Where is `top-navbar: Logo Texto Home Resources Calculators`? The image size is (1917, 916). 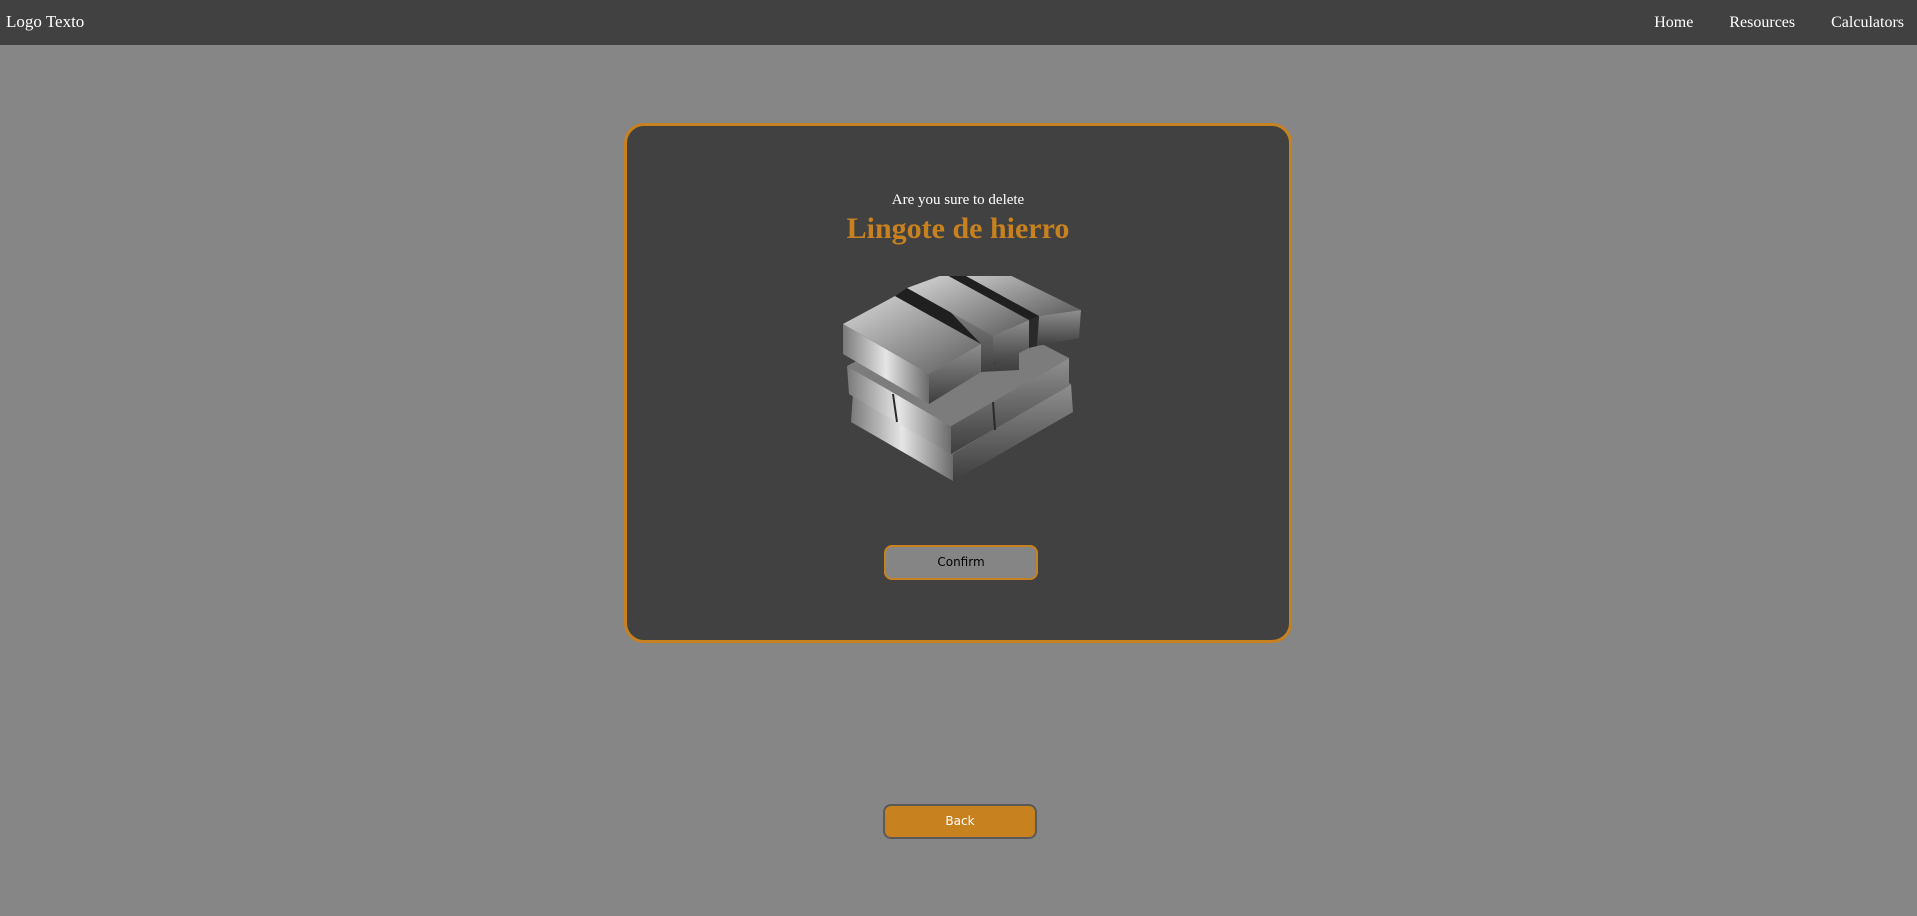 top-navbar: Logo Texto Home Resources Calculators is located at coordinates (958, 22).